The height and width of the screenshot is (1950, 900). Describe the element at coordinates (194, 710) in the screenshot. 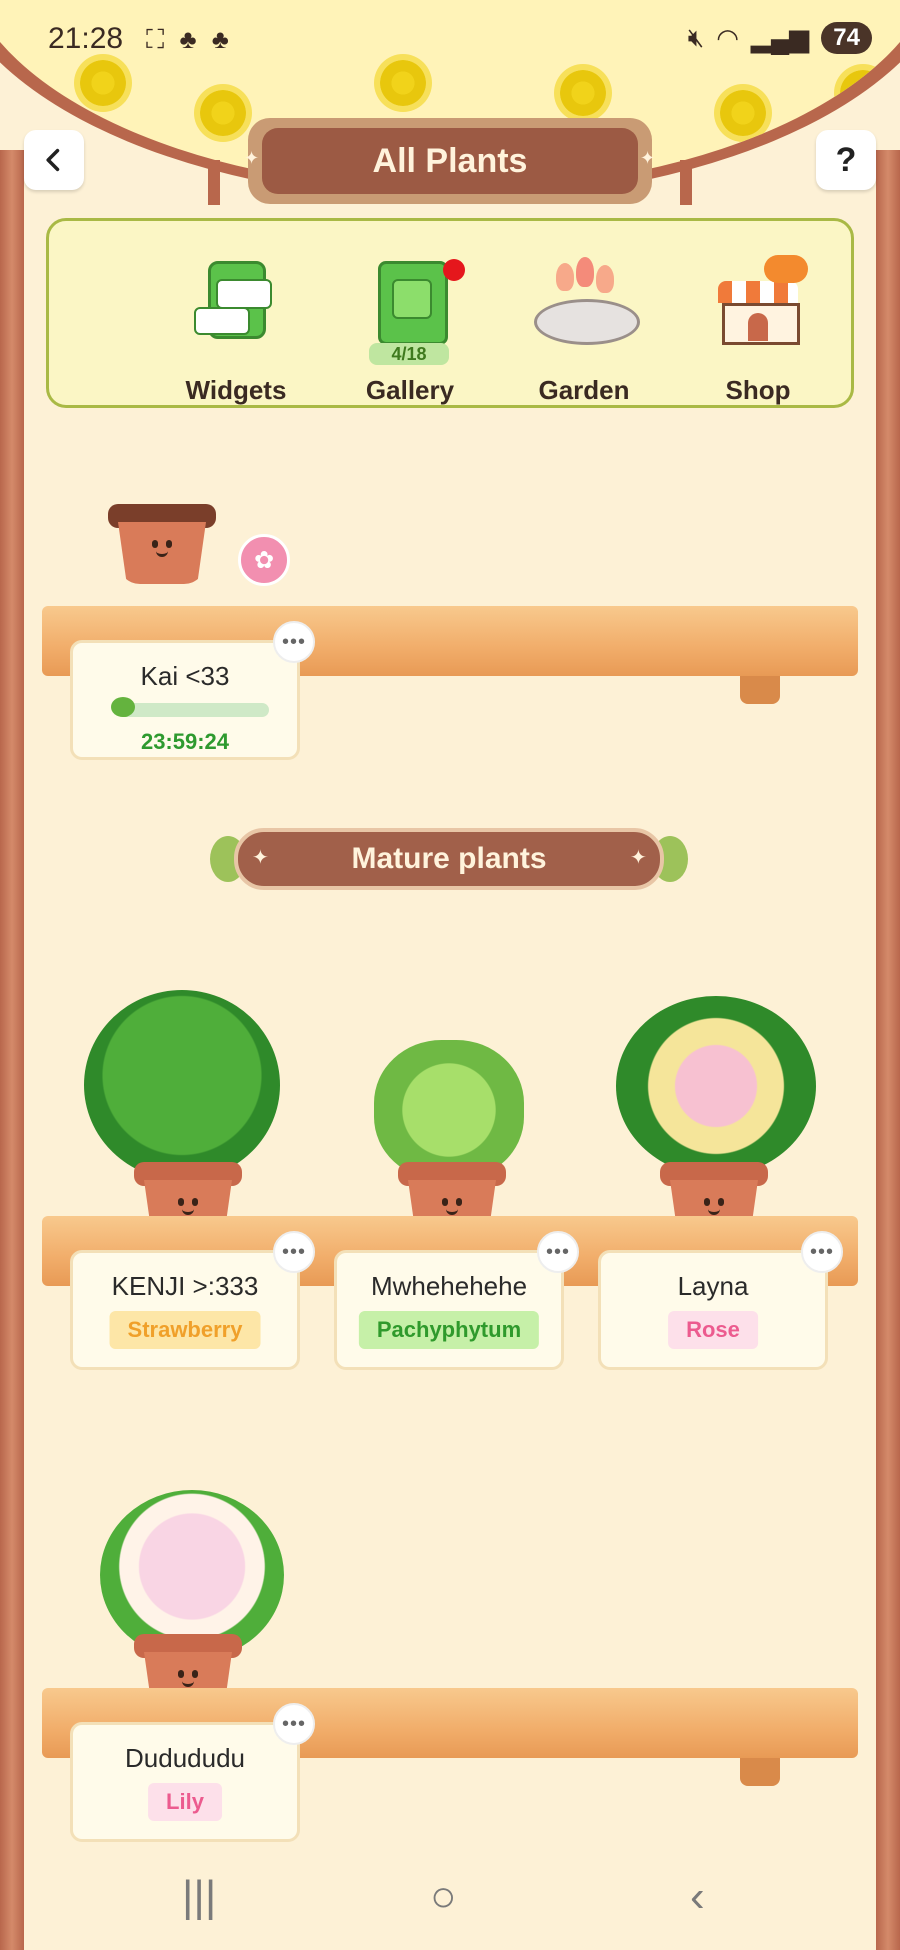

I see `growth-progress` at that location.